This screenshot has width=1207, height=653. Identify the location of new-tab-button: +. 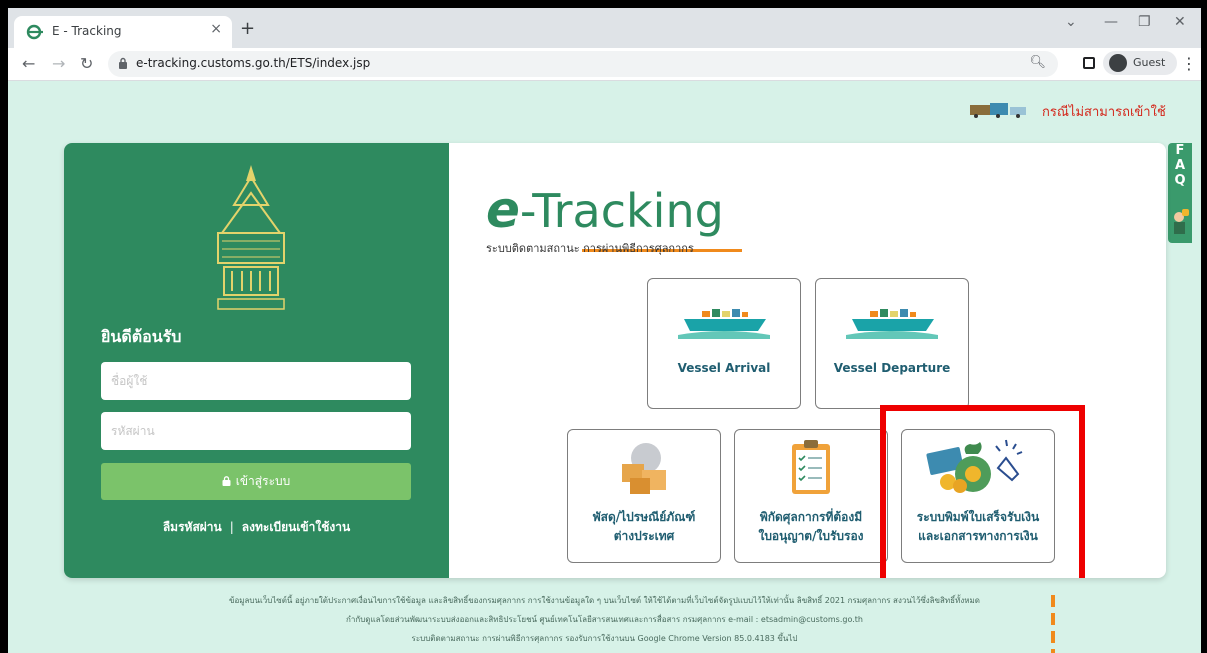
(247, 28).